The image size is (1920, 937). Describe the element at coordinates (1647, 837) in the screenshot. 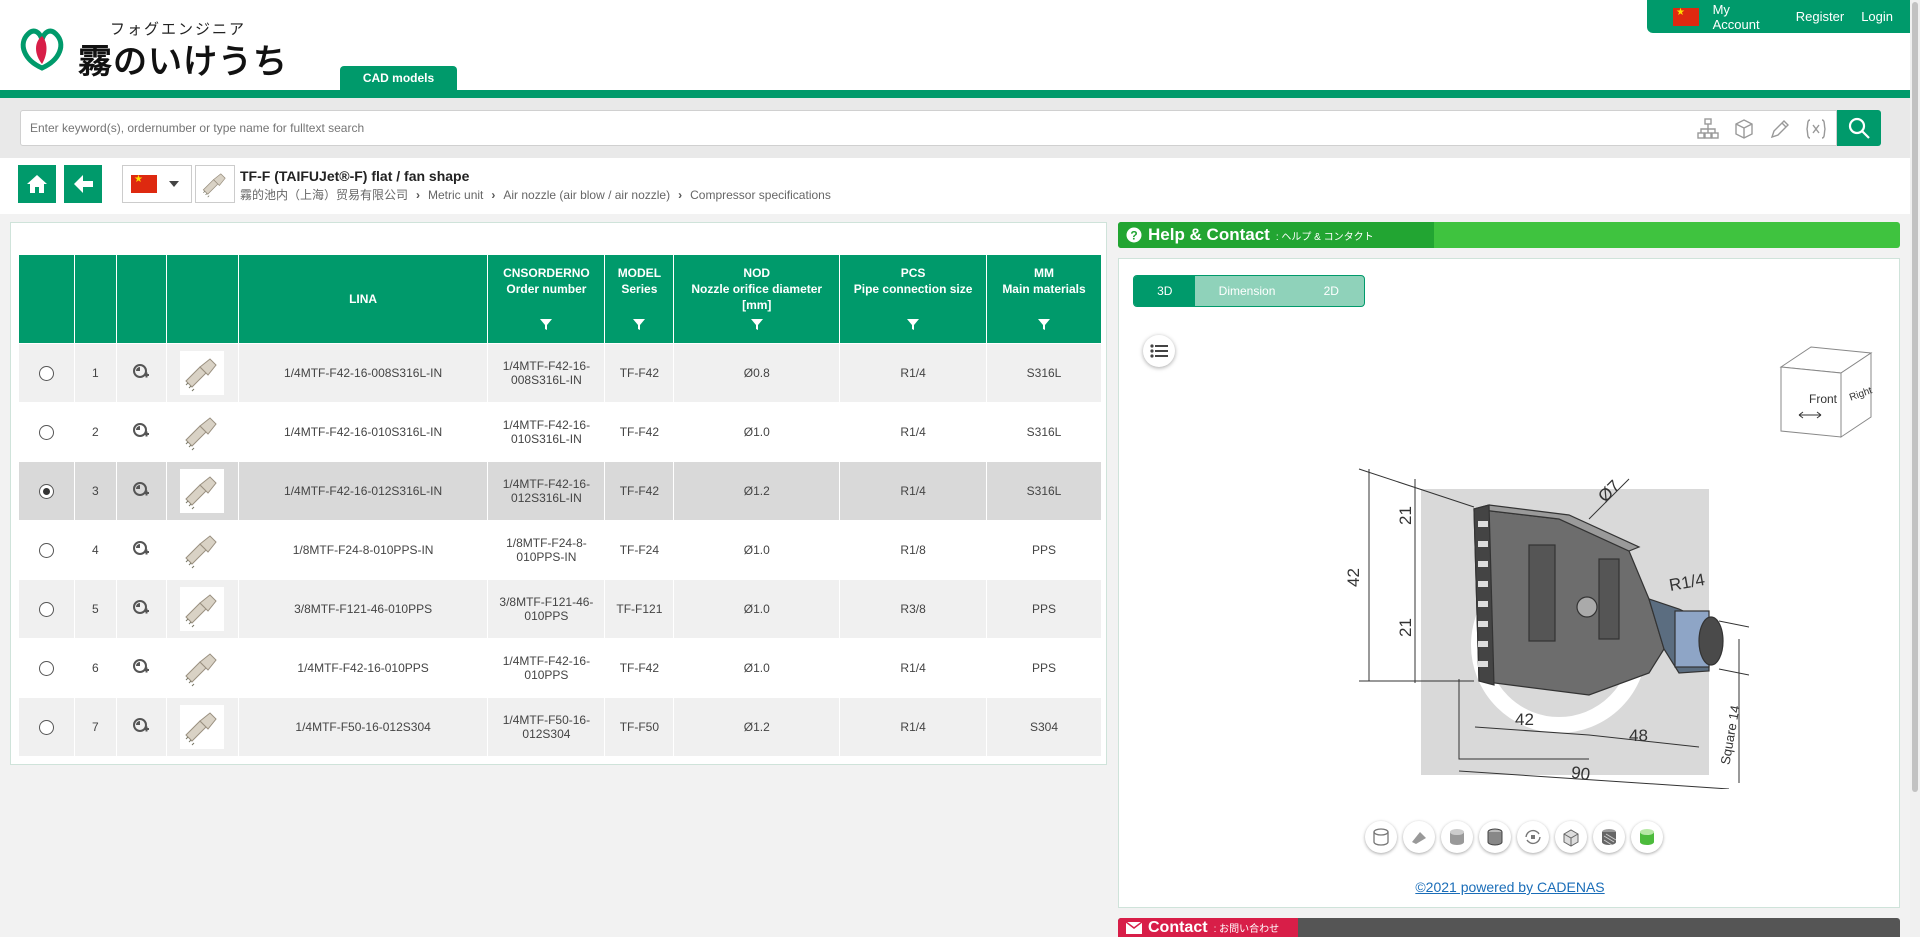

I see `color-view-button` at that location.